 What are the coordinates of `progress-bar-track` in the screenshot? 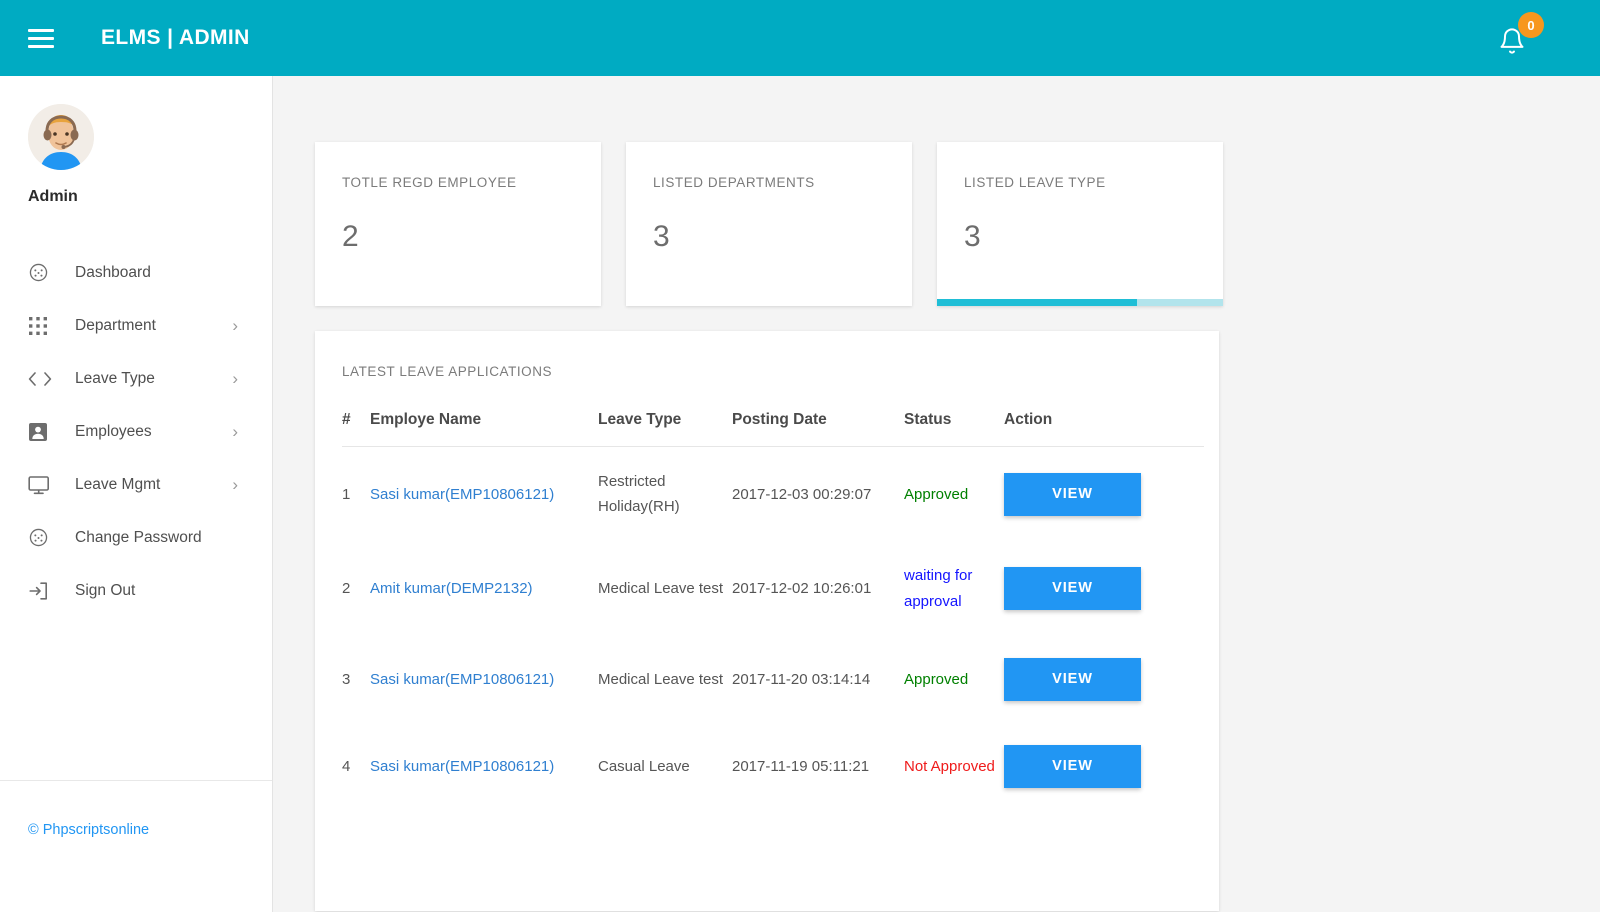 It's located at (1080, 302).